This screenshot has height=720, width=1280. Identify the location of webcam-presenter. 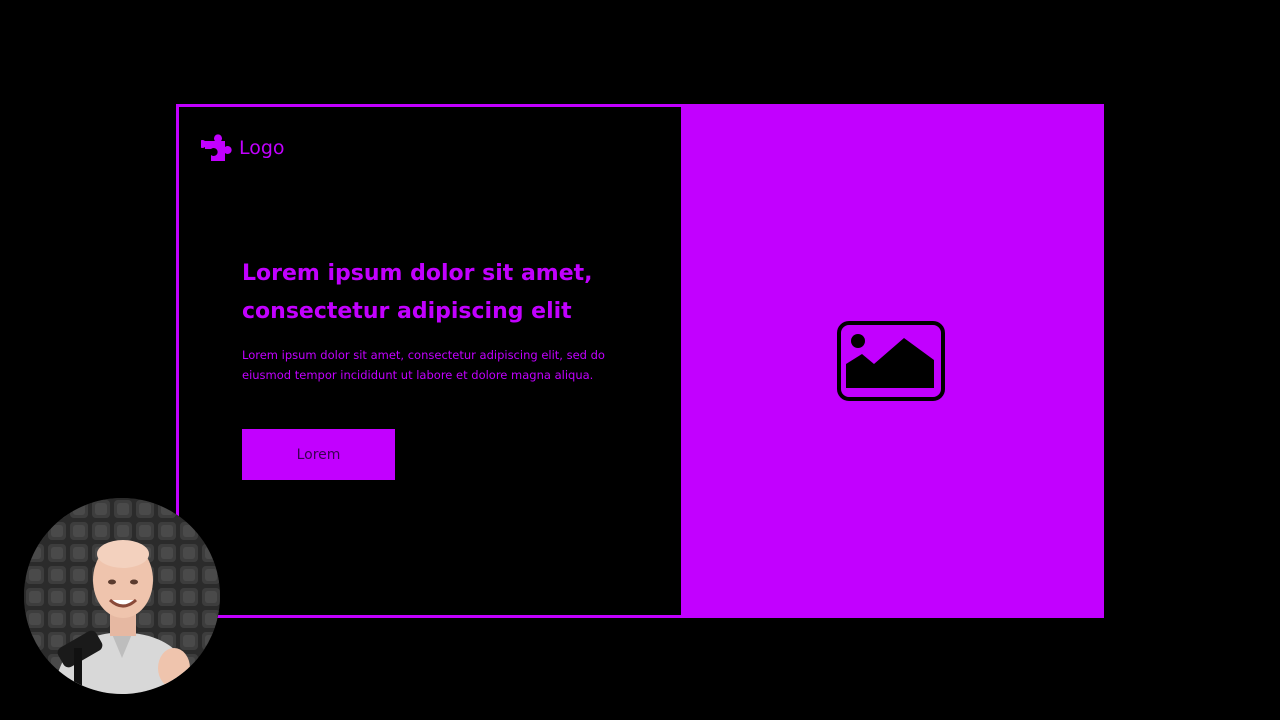
(122, 596).